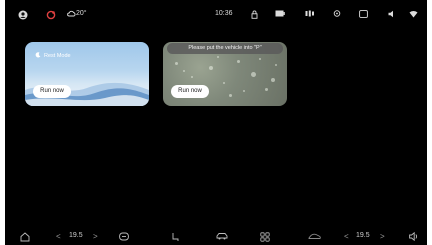 This screenshot has width=432, height=245. What do you see at coordinates (413, 14) in the screenshot?
I see `wifi-icon` at bounding box center [413, 14].